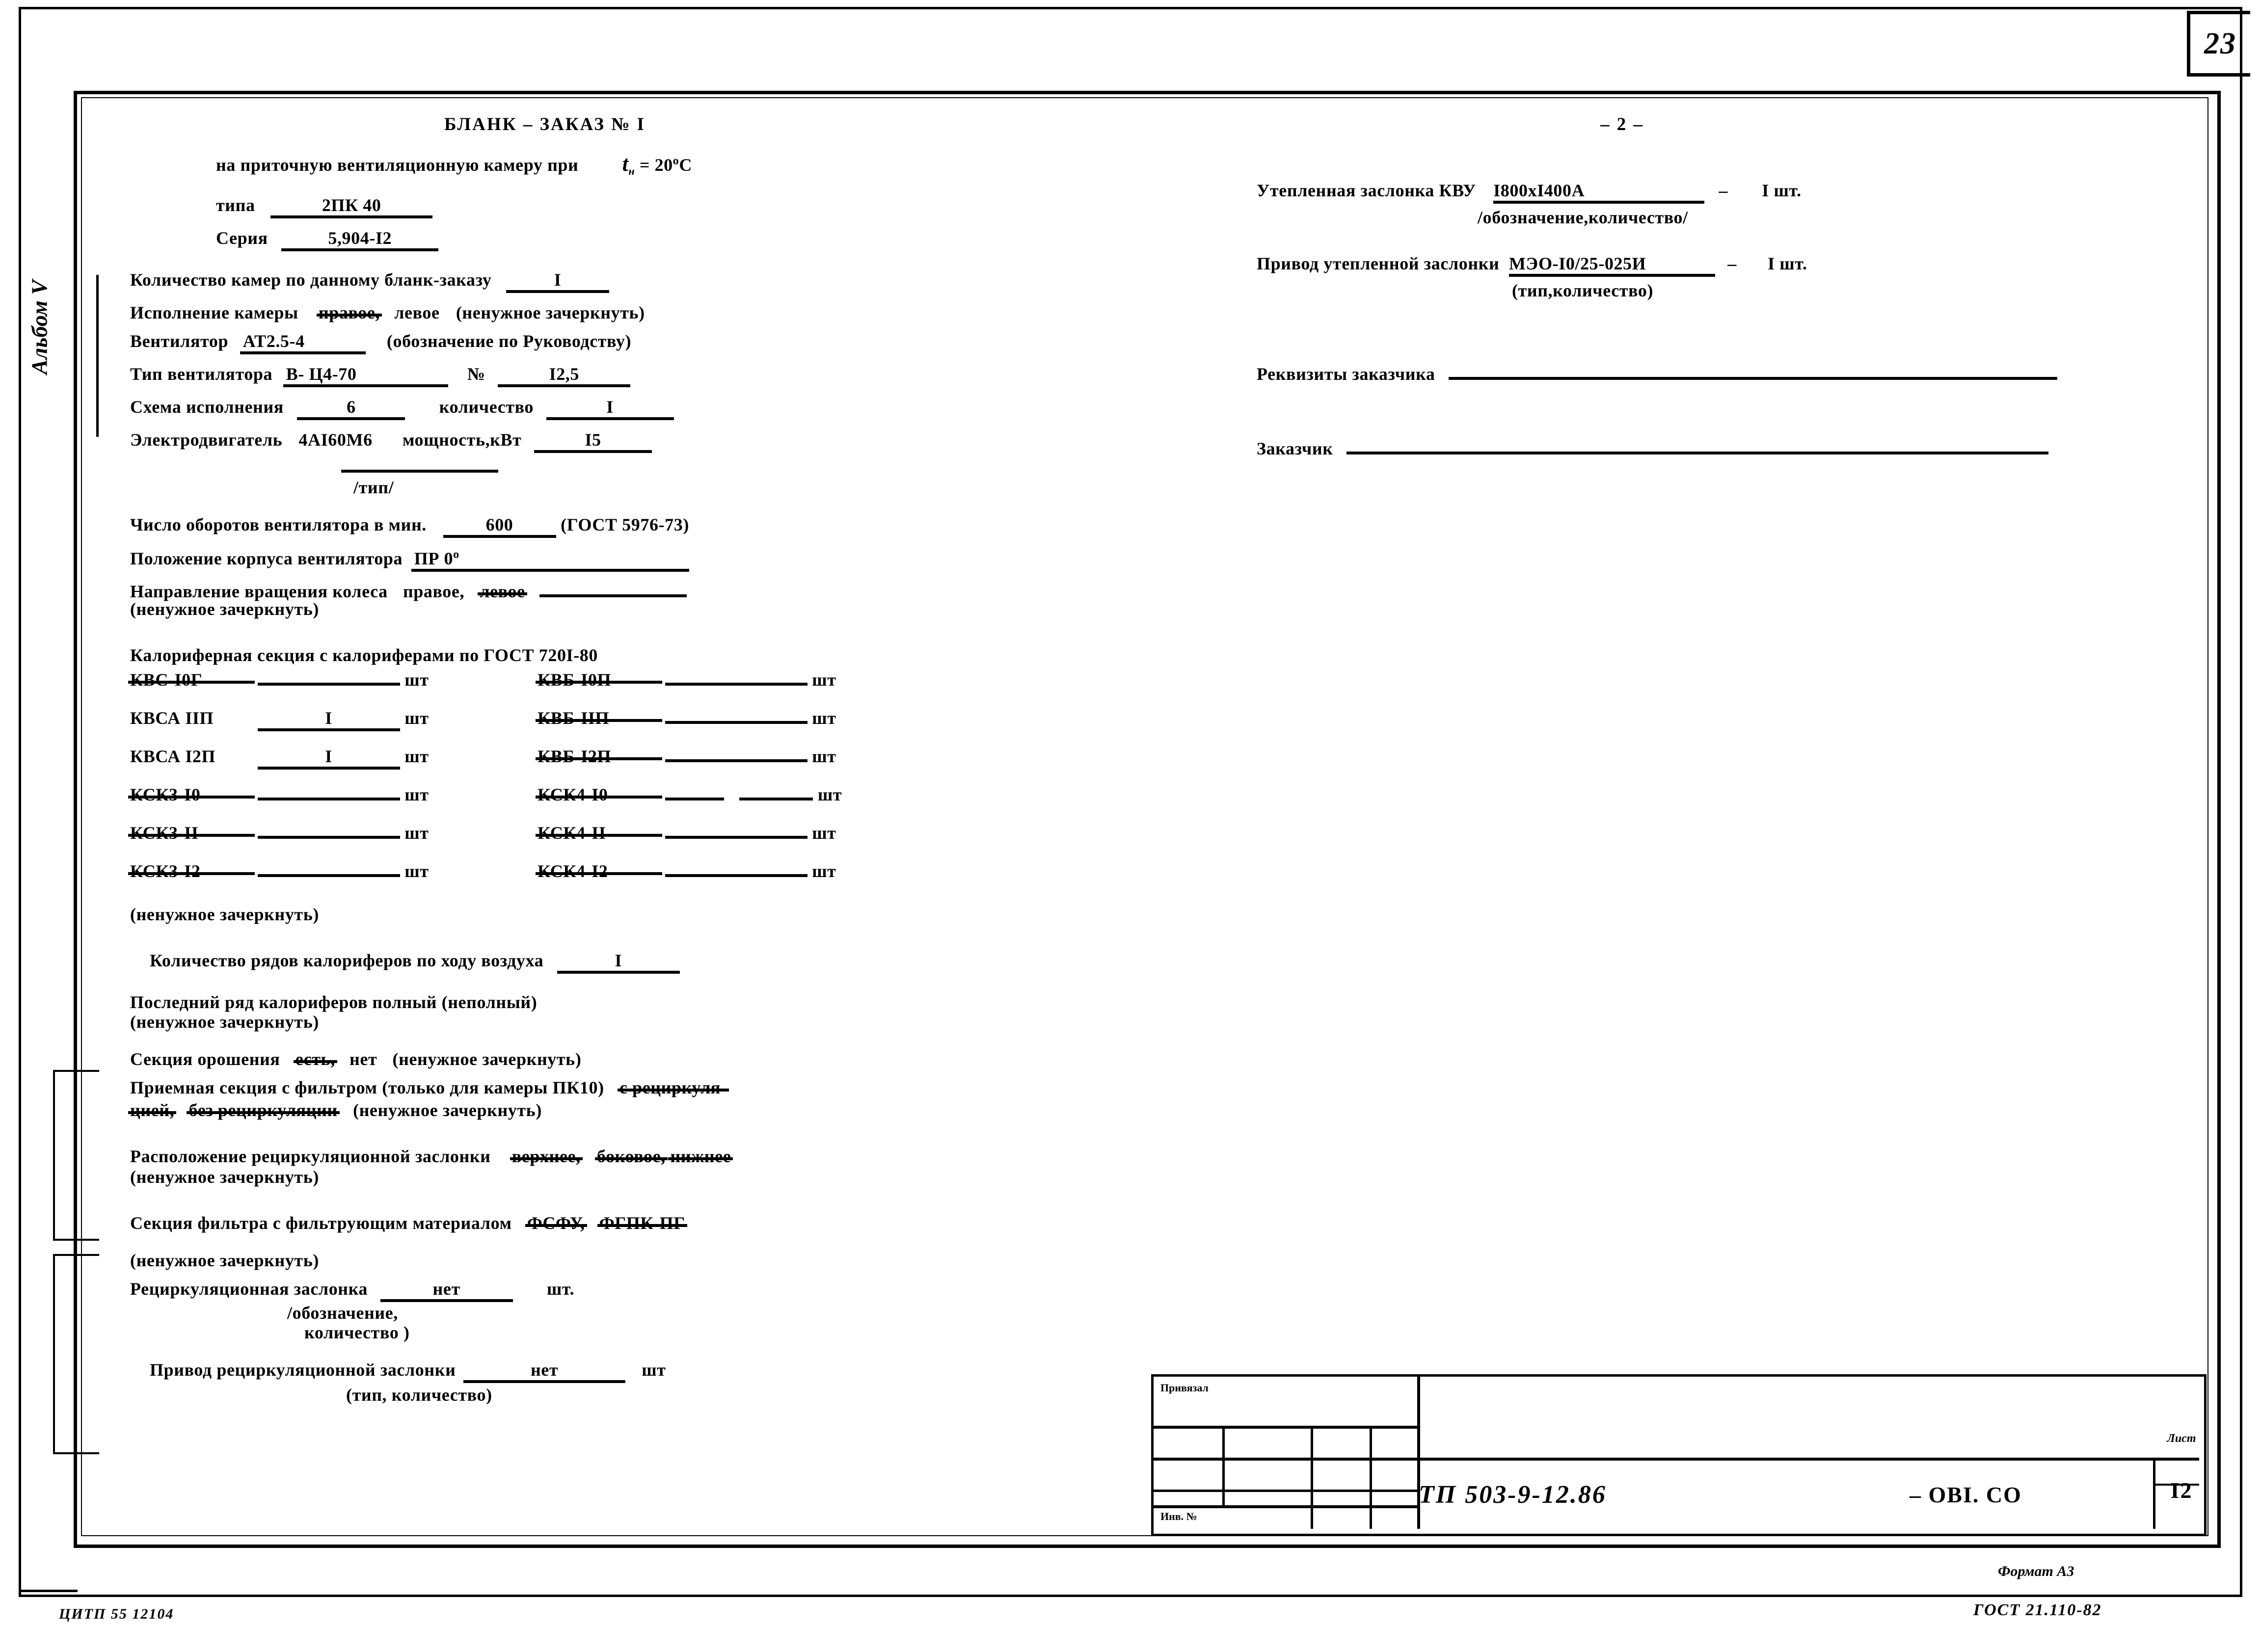 The image size is (2261, 1652). Describe the element at coordinates (225, 915) in the screenshot. I see `heater-note: (ненужное зачеркнуть)` at that location.